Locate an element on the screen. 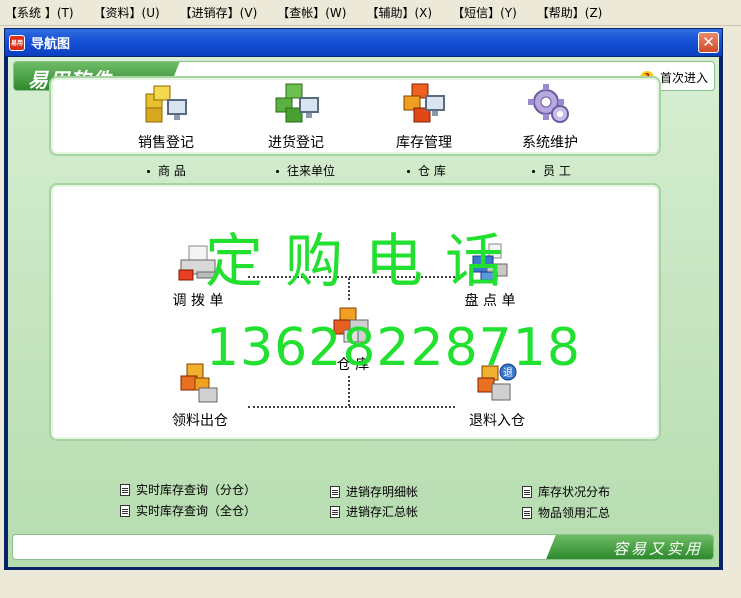 This screenshot has height=598, width=741. purchase-blocks-icon is located at coordinates (296, 104).